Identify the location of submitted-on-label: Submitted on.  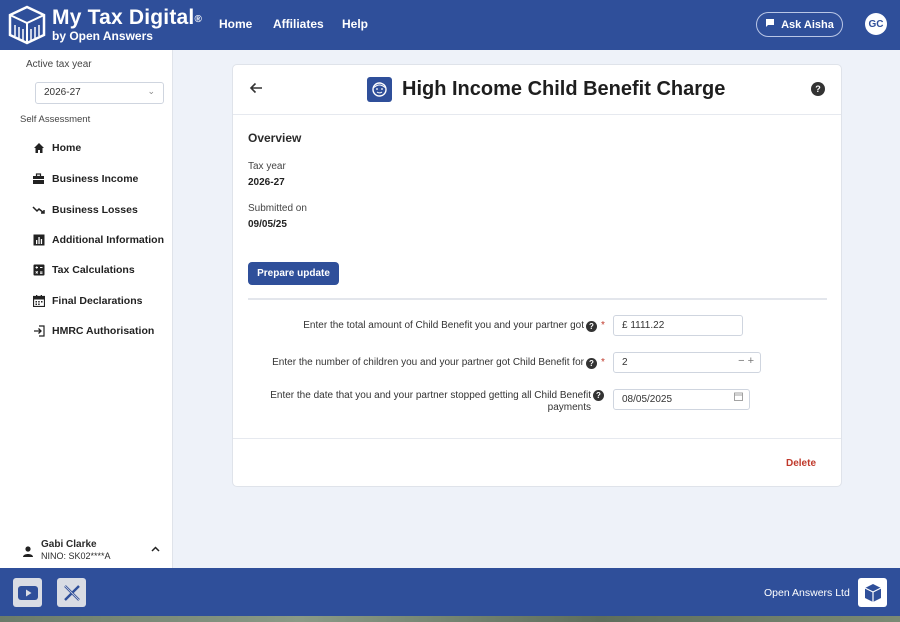
(277, 208).